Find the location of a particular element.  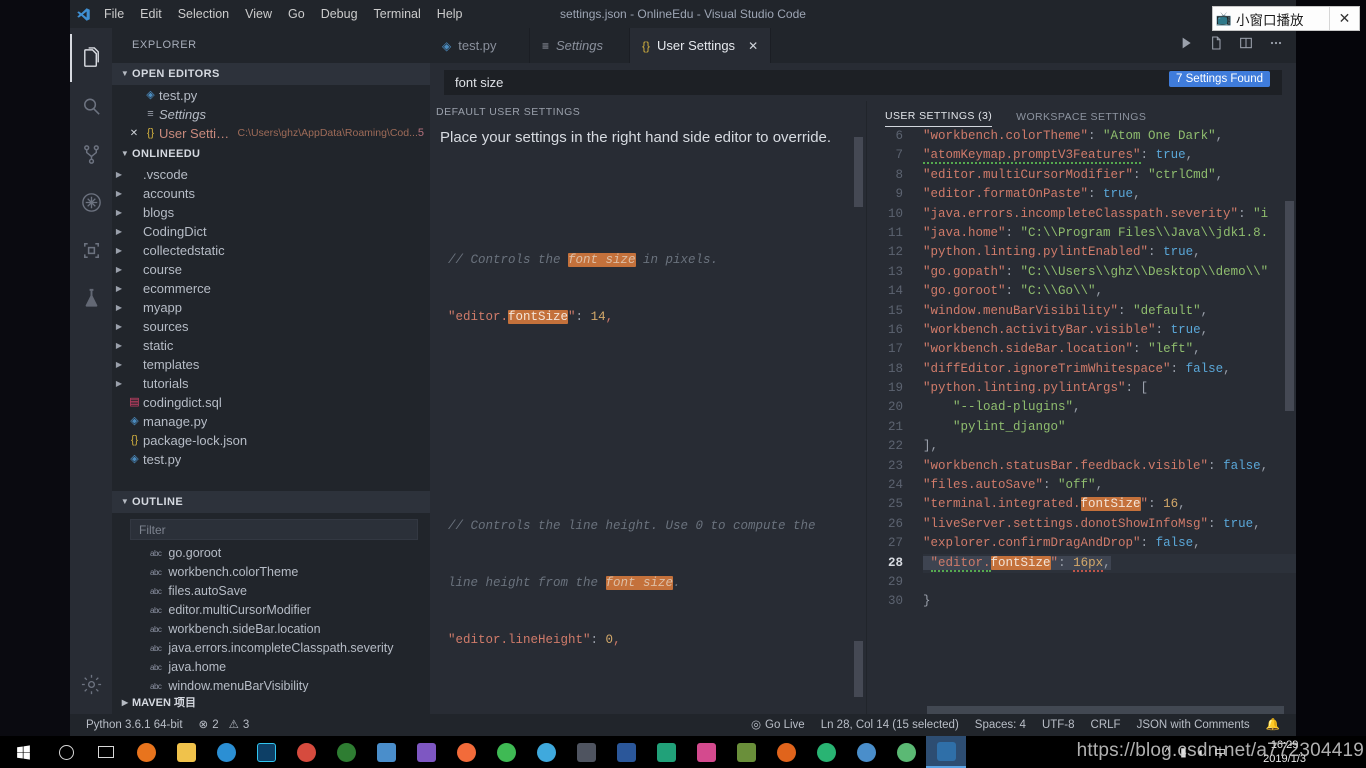

section-open-editors: ▼ OPEN EDITORS is located at coordinates (271, 74).